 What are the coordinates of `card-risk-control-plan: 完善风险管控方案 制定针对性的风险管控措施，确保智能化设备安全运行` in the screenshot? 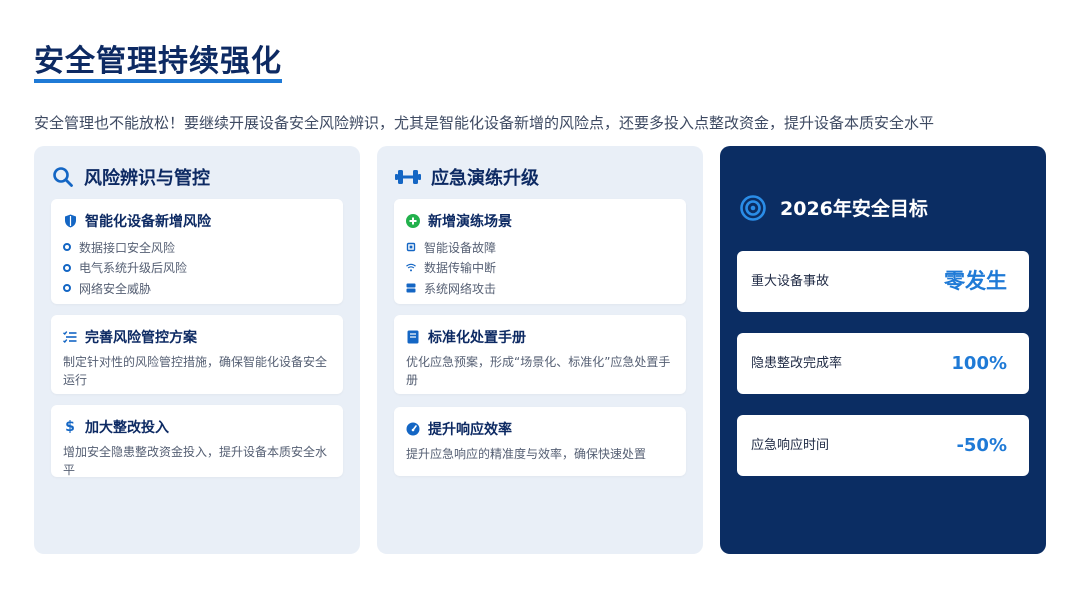 It's located at (197, 354).